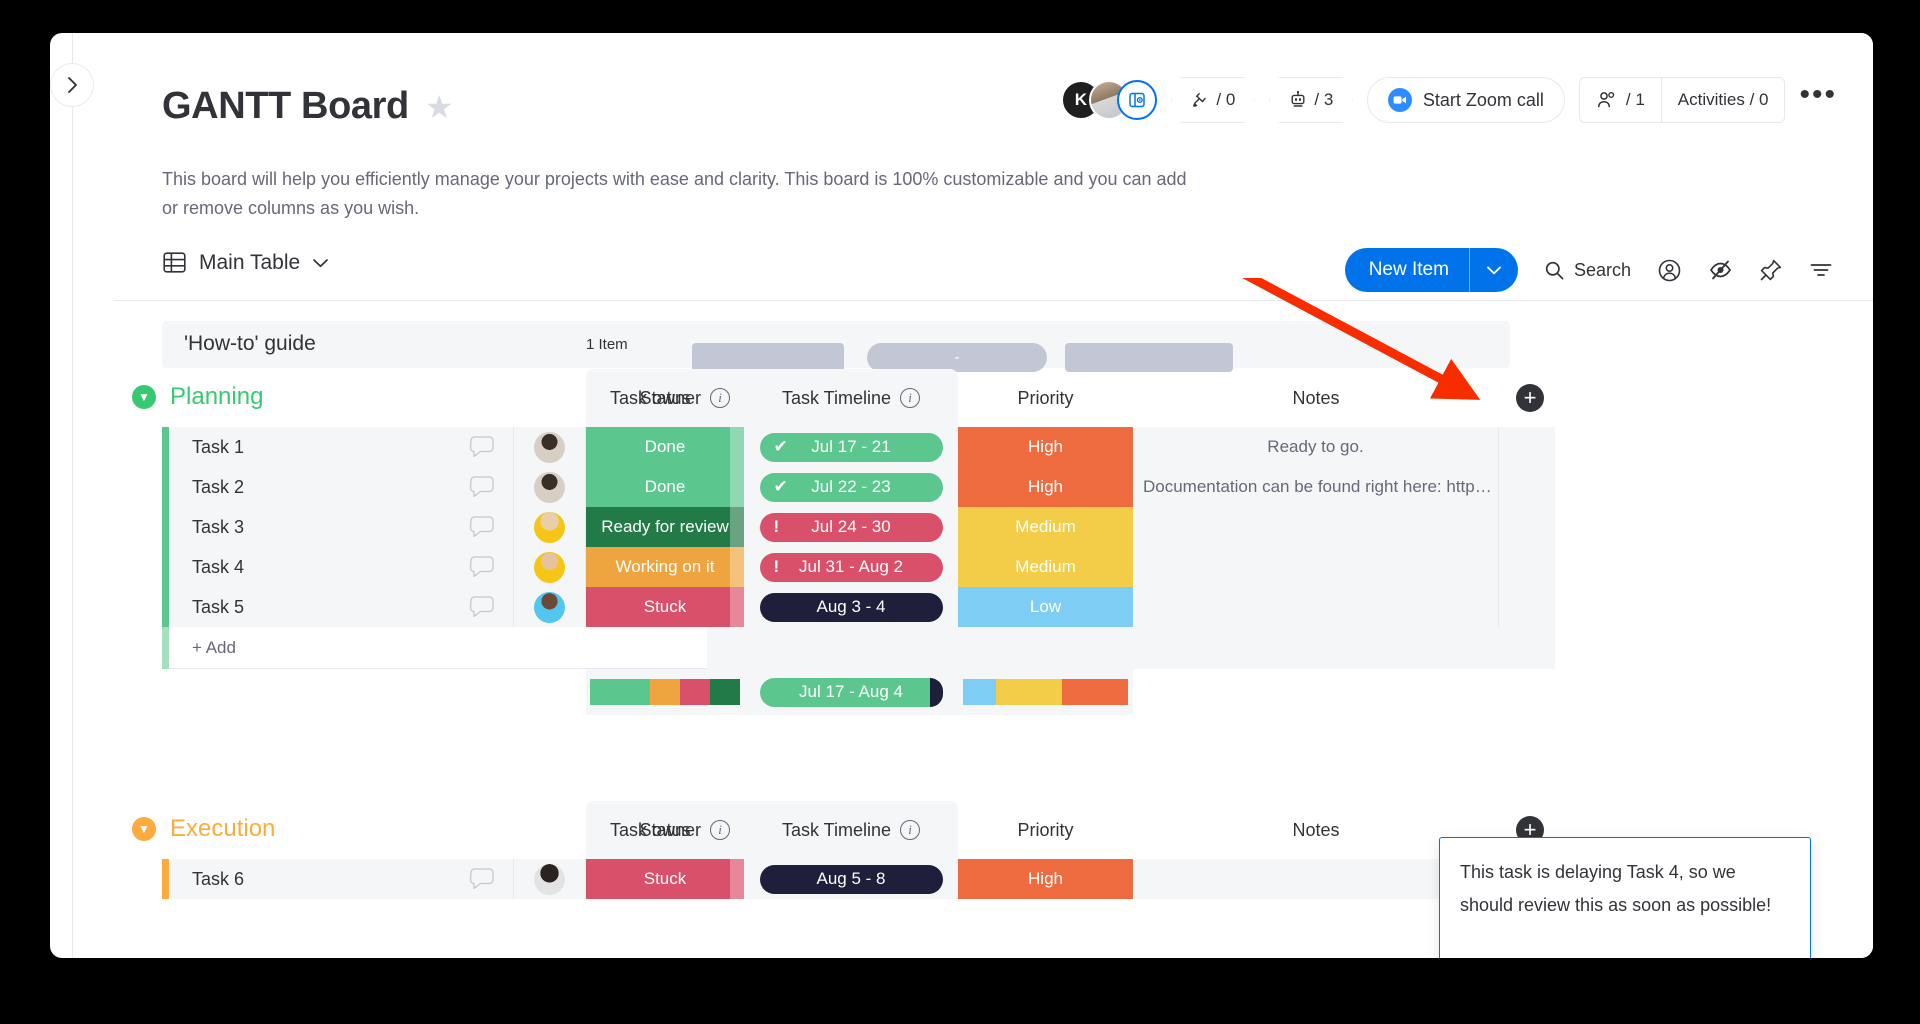 Image resolution: width=1920 pixels, height=1024 pixels. What do you see at coordinates (851, 487) in the screenshot?
I see `timeline-cell: ✔ Jul 22 - 23` at bounding box center [851, 487].